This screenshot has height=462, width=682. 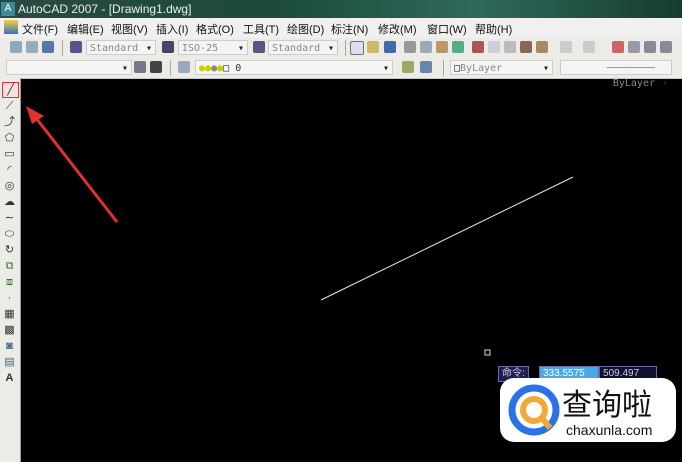 I want to click on watermark-url: chaxunla.com, so click(x=609, y=430).